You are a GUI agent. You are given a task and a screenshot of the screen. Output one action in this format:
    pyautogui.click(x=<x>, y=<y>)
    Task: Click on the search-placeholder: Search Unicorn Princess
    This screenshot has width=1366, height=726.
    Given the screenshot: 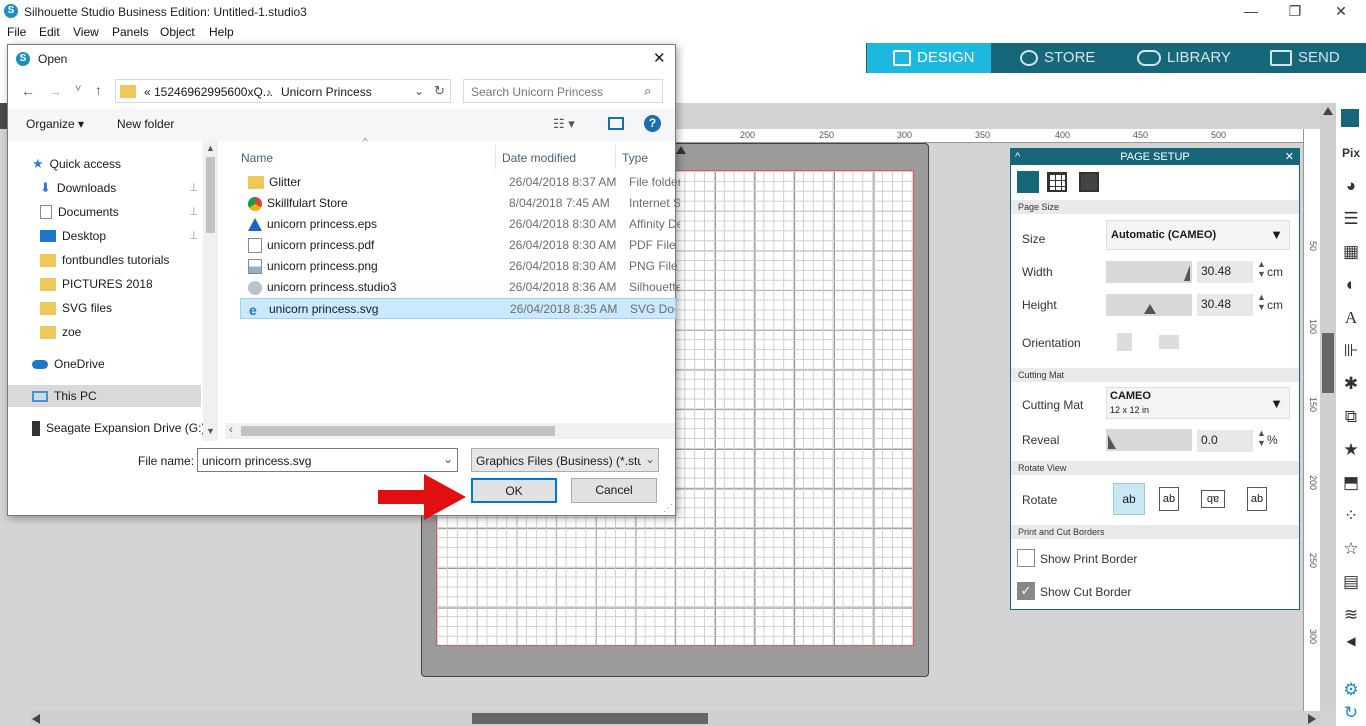 What is the action you would take?
    pyautogui.click(x=537, y=92)
    